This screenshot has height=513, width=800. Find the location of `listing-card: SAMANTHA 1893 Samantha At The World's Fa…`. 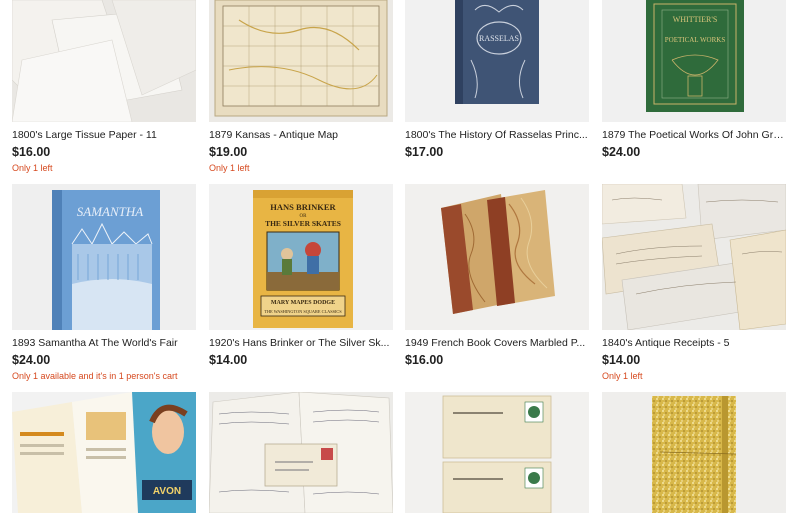

listing-card: SAMANTHA 1893 Samantha At The World's Fa… is located at coordinates (104, 283).